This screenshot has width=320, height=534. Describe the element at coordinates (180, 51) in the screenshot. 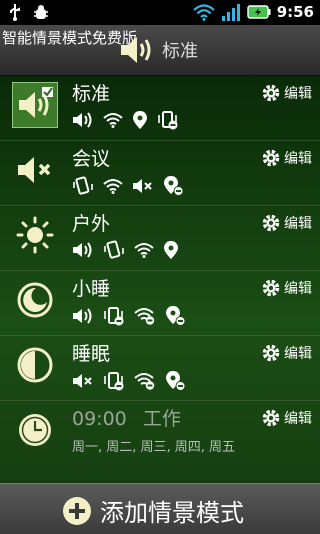

I see `current-mode-label: 标准` at that location.